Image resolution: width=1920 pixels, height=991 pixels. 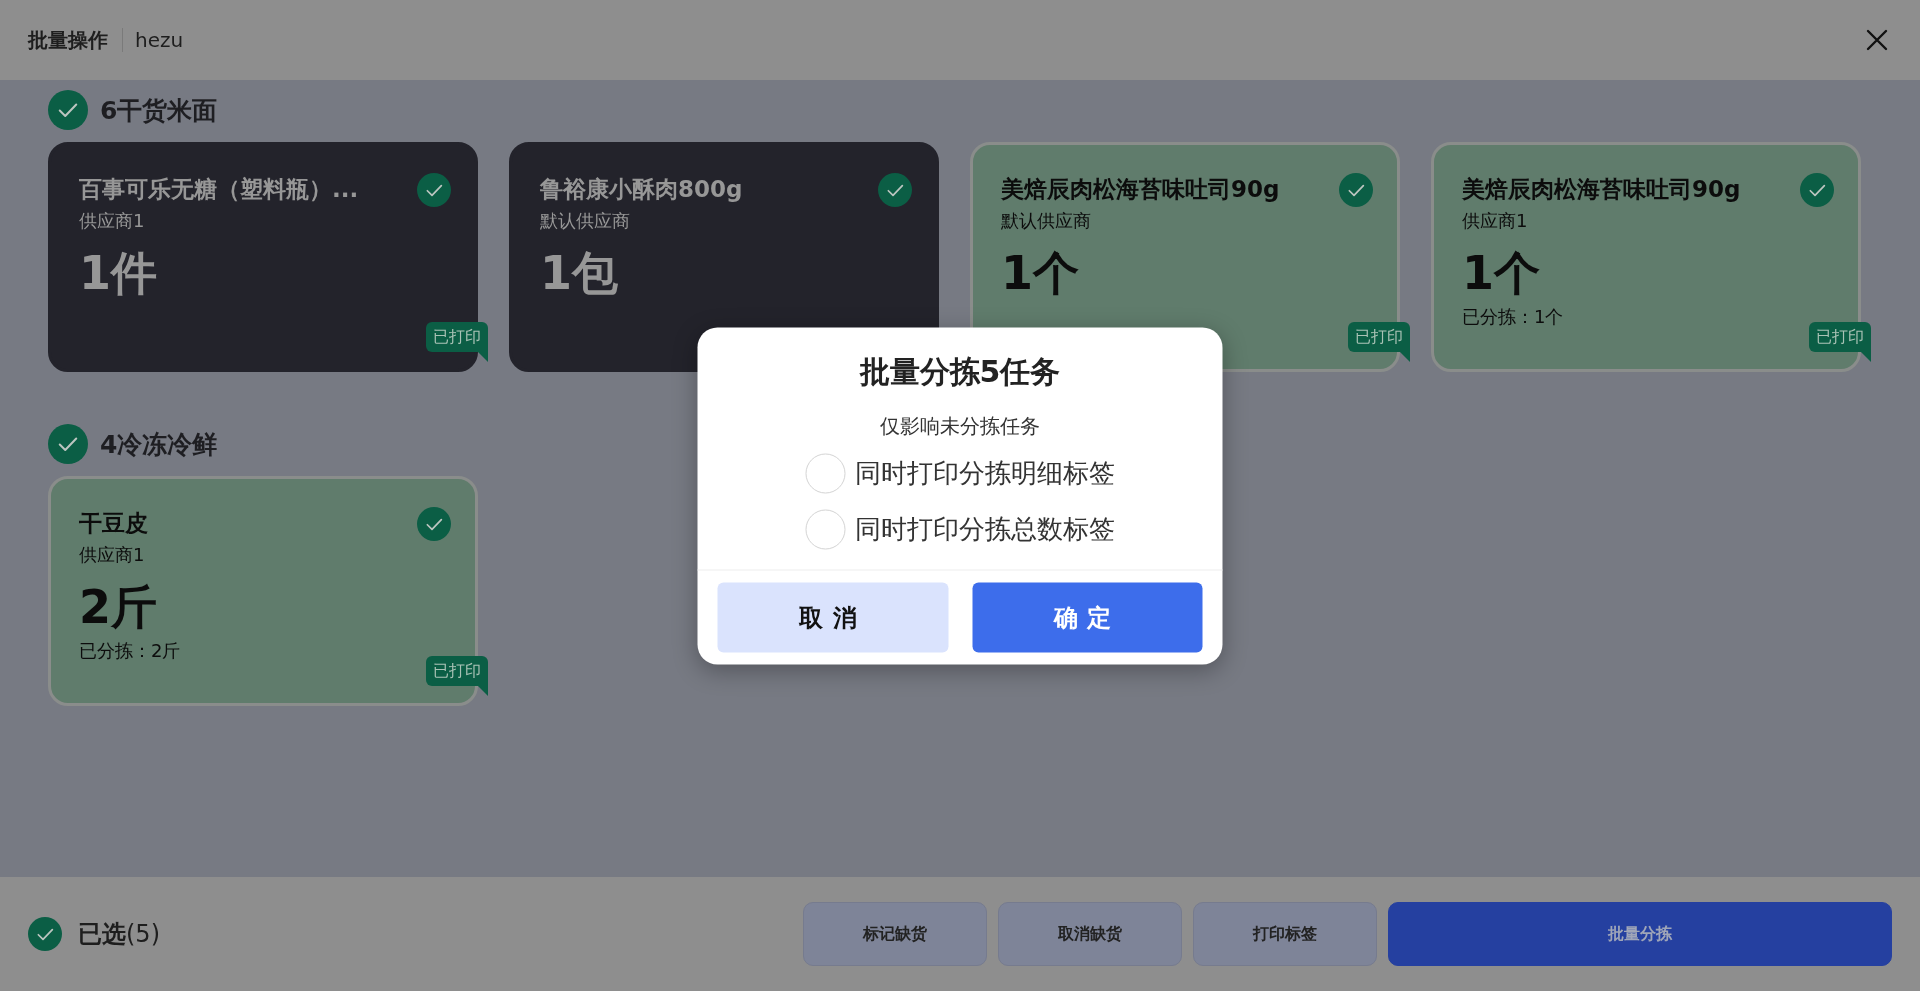 What do you see at coordinates (153, 40) in the screenshot?
I see `page-subtitle: hezu` at bounding box center [153, 40].